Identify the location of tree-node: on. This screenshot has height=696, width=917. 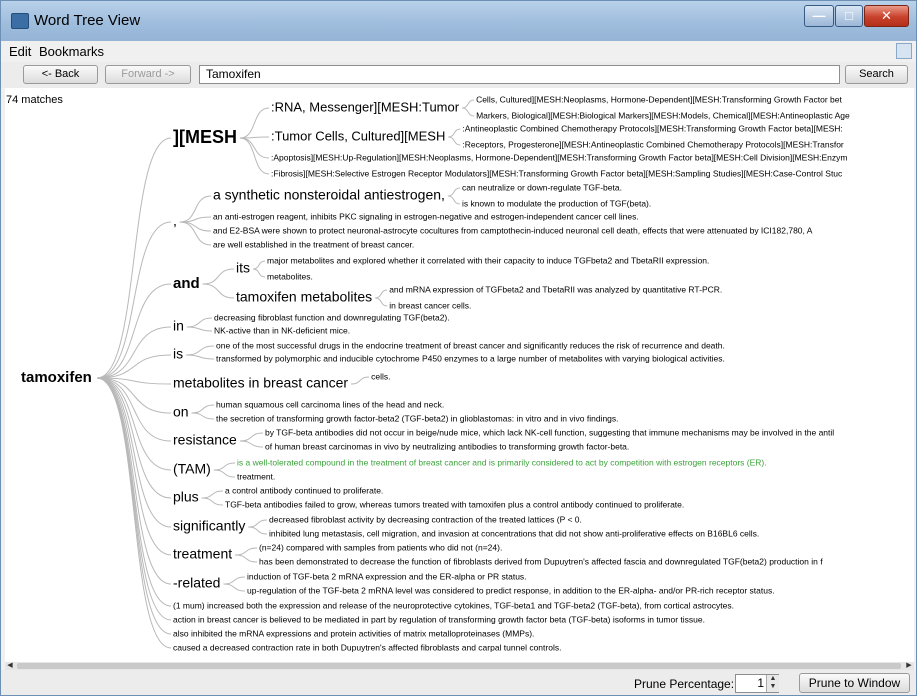
(181, 412).